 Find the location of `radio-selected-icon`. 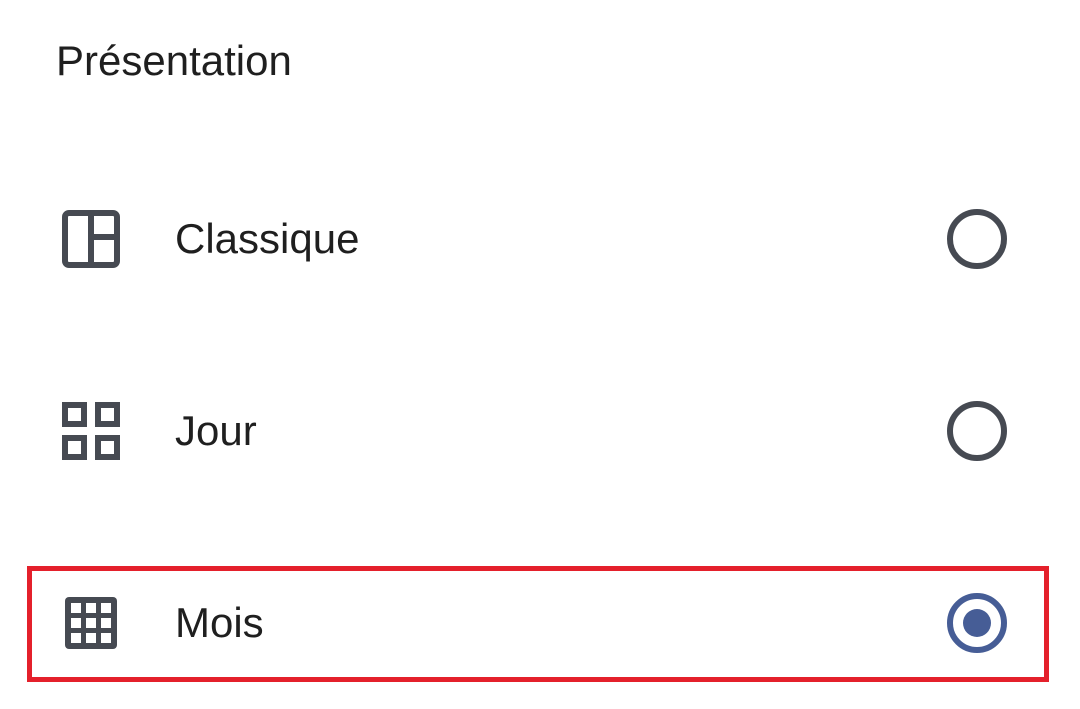

radio-selected-icon is located at coordinates (977, 623).